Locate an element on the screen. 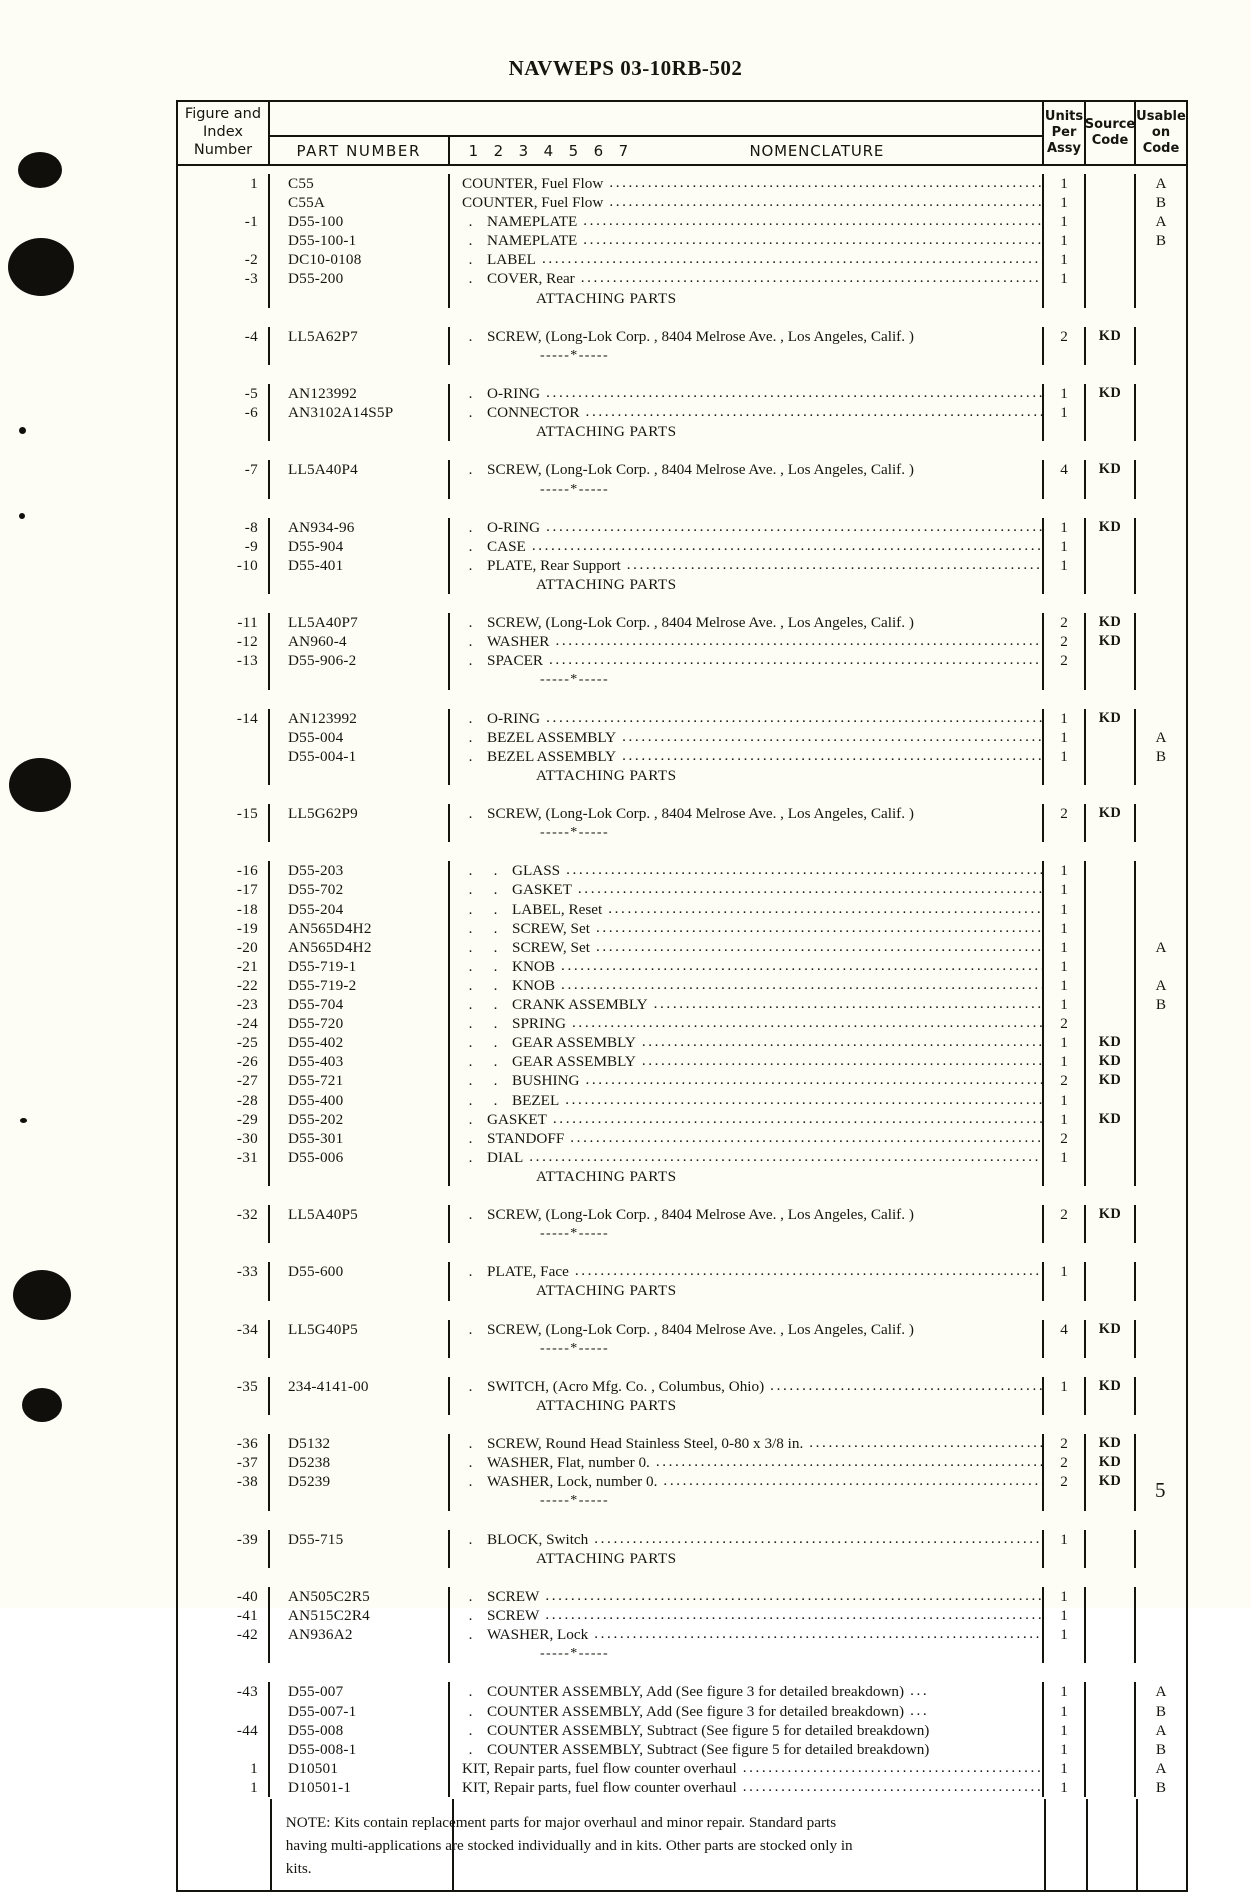 This screenshot has width=1251, height=1892. nomenclature-line: . CONNECTOR is located at coordinates (750, 412).